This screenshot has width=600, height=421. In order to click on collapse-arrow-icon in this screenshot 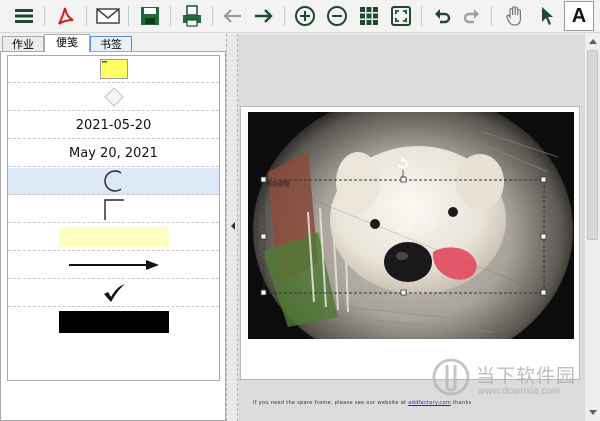, I will do `click(232, 226)`.